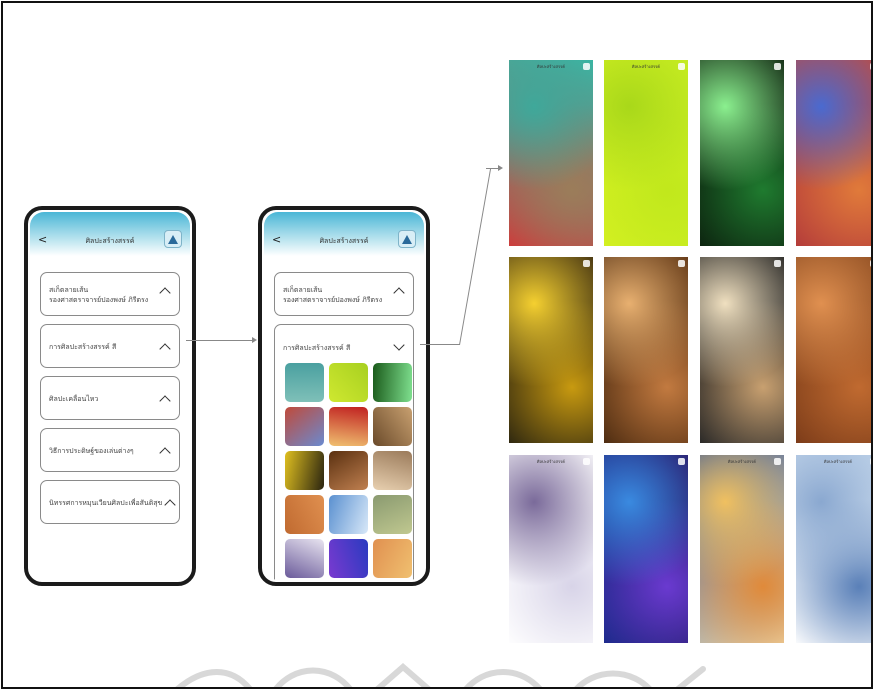 This screenshot has height=690, width=874. What do you see at coordinates (106, 503) in the screenshot?
I see `menu-item-label: นิทรรศการหมุนเวียนศิลปะเพื่อสันติสุข` at bounding box center [106, 503].